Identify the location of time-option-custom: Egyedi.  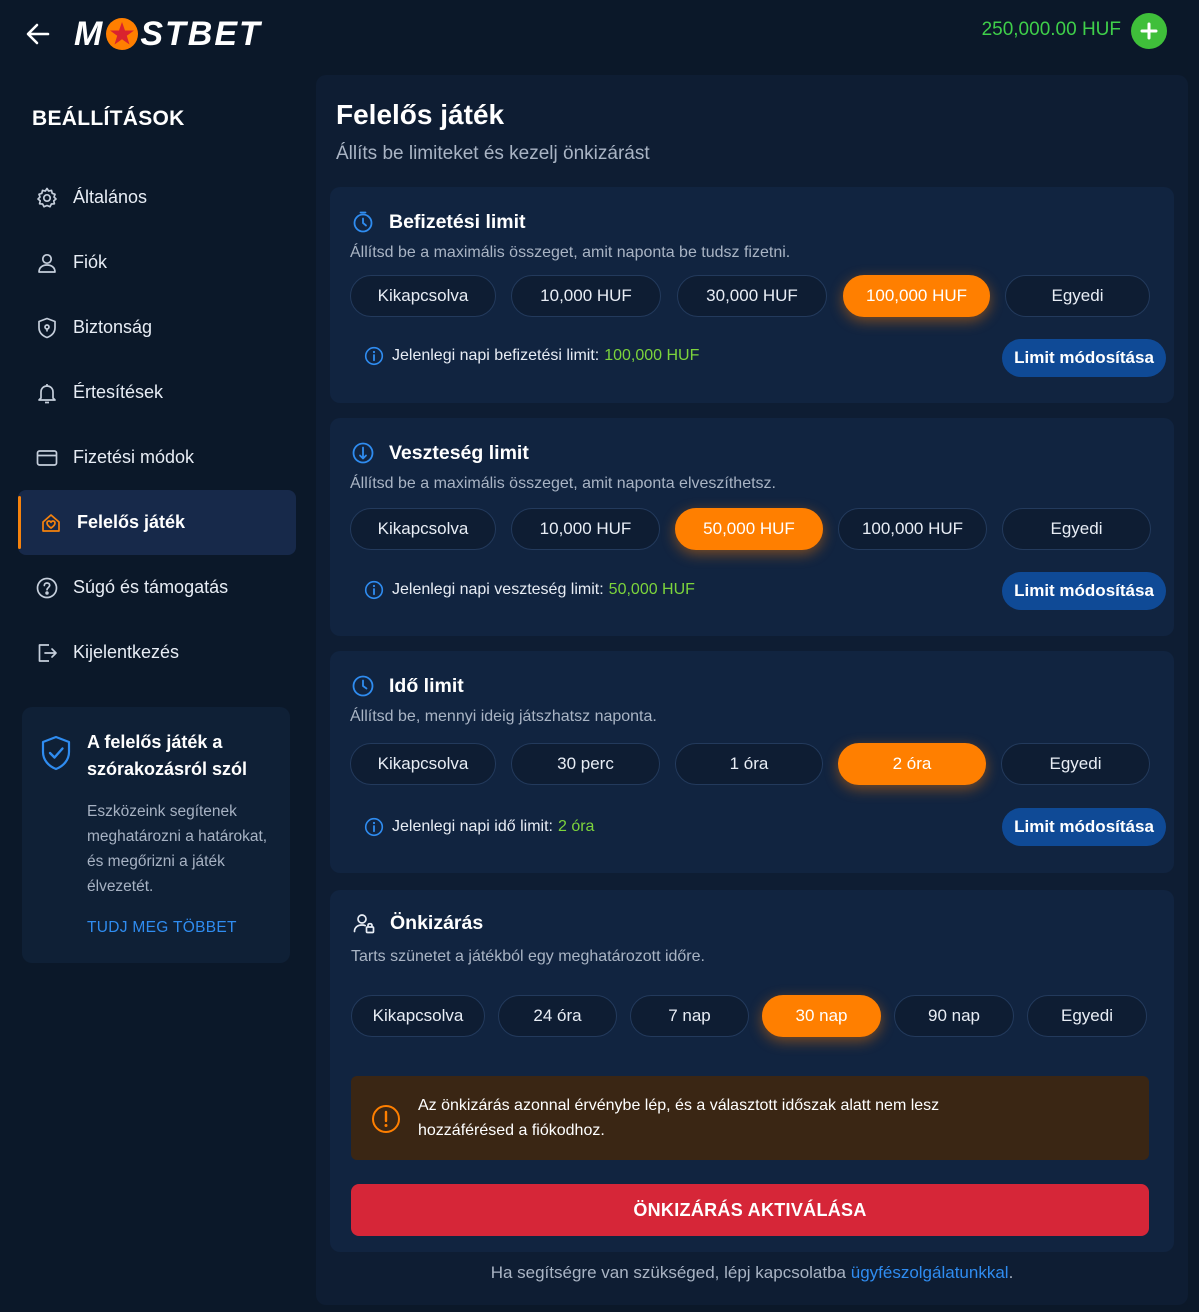
(1075, 764).